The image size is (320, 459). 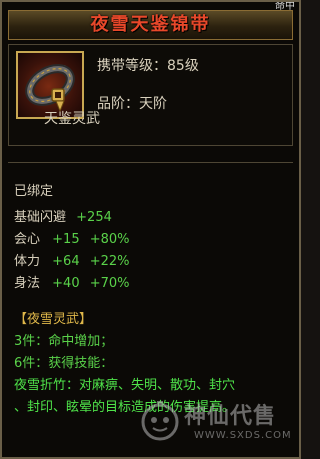 I want to click on stat-row-dodge: 基础闪避 +254, so click(x=63, y=215).